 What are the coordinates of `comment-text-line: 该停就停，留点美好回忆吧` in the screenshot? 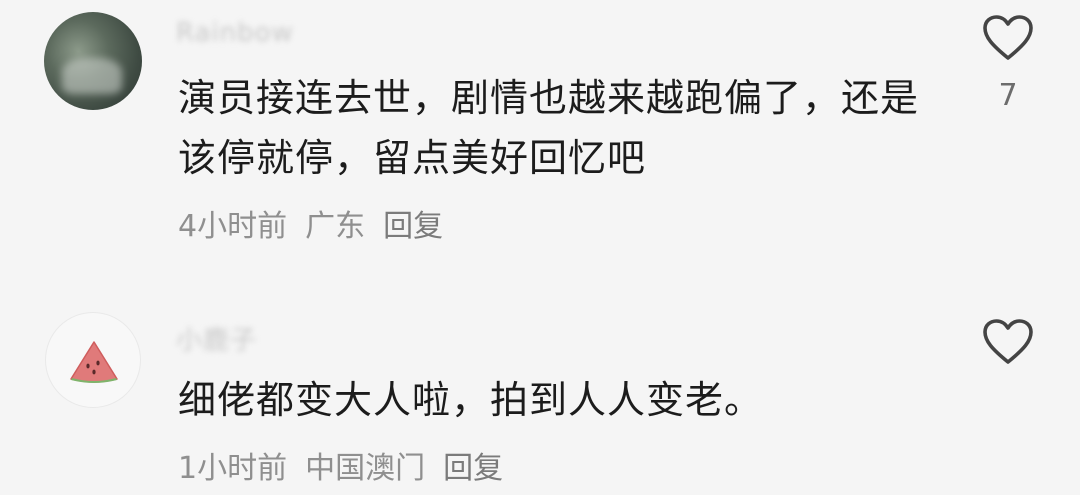 It's located at (412, 158).